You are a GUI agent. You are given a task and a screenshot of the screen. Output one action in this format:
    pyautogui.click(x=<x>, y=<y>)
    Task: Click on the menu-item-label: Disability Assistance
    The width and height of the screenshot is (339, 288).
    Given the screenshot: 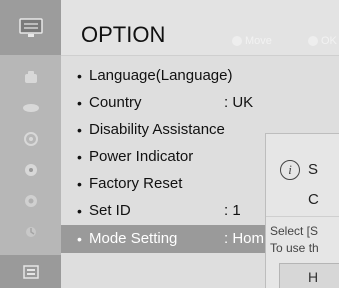 What is the action you would take?
    pyautogui.click(x=157, y=129)
    